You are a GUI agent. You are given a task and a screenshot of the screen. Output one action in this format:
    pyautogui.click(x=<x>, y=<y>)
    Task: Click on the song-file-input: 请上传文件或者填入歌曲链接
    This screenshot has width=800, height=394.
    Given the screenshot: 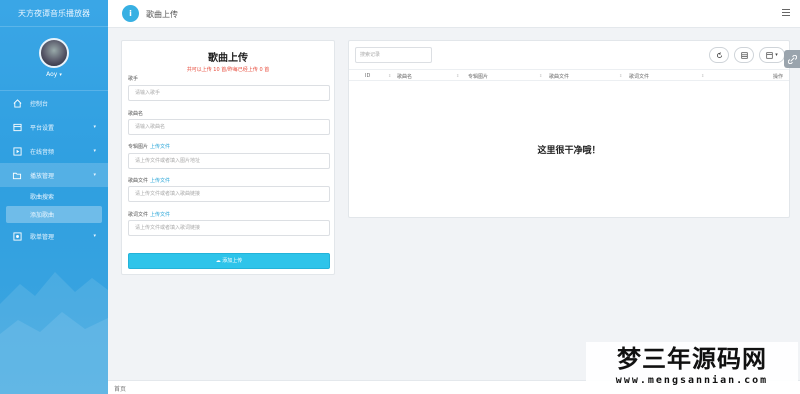 What is the action you would take?
    pyautogui.click(x=229, y=194)
    